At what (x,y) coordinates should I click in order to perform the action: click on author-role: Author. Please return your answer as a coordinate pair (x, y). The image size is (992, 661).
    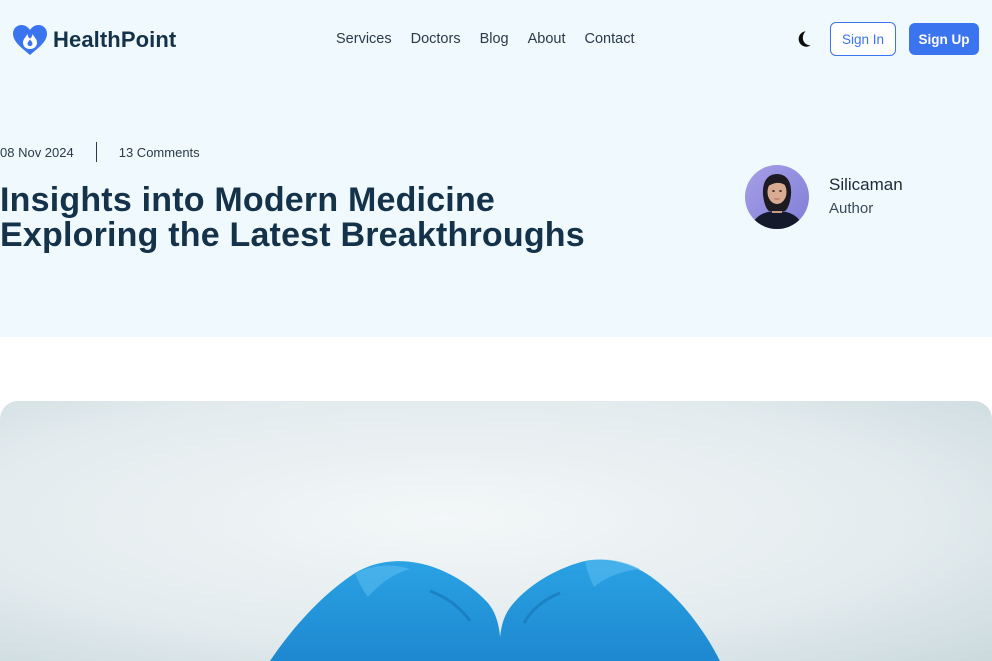
    Looking at the image, I should click on (851, 208).